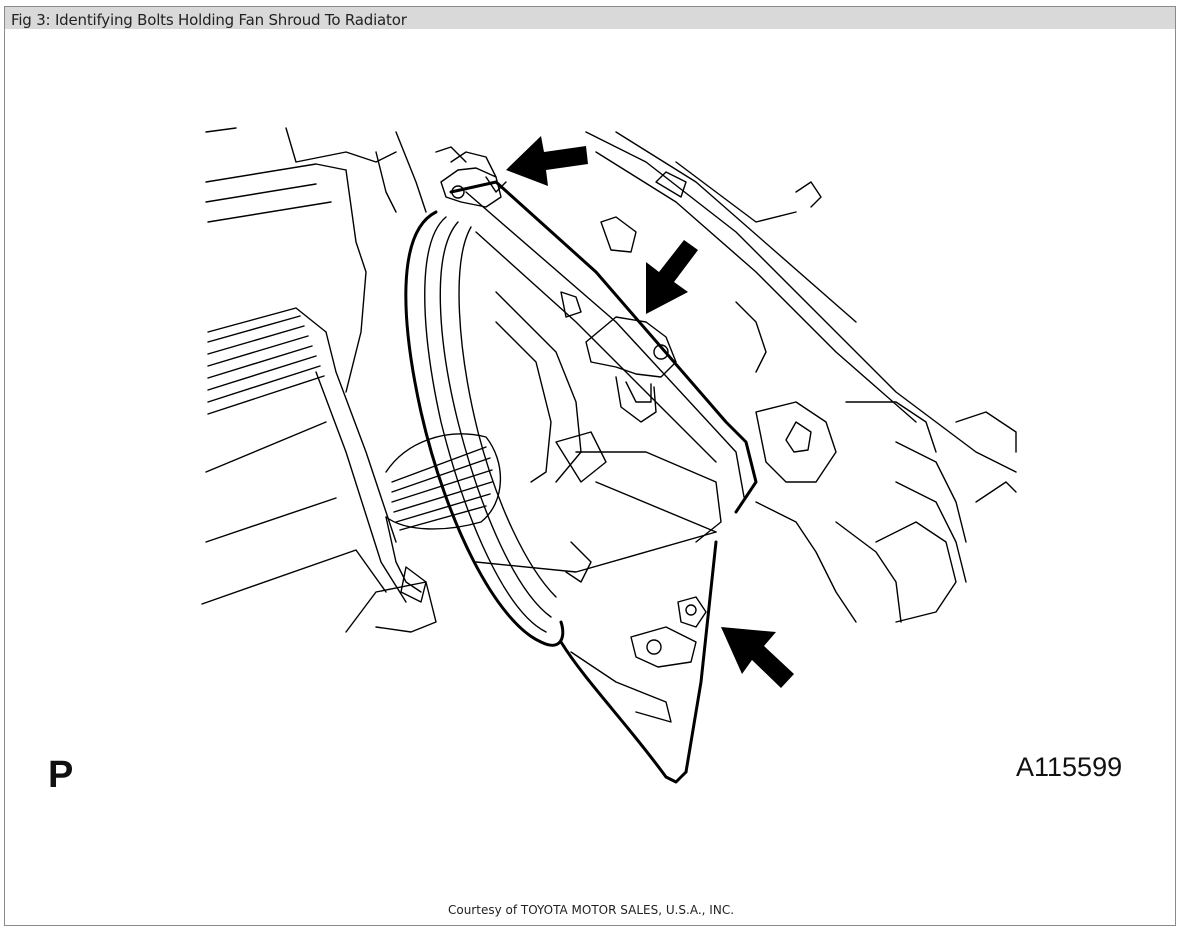 The height and width of the screenshot is (938, 1182). What do you see at coordinates (1069, 767) in the screenshot?
I see `illustration-code: A115599` at bounding box center [1069, 767].